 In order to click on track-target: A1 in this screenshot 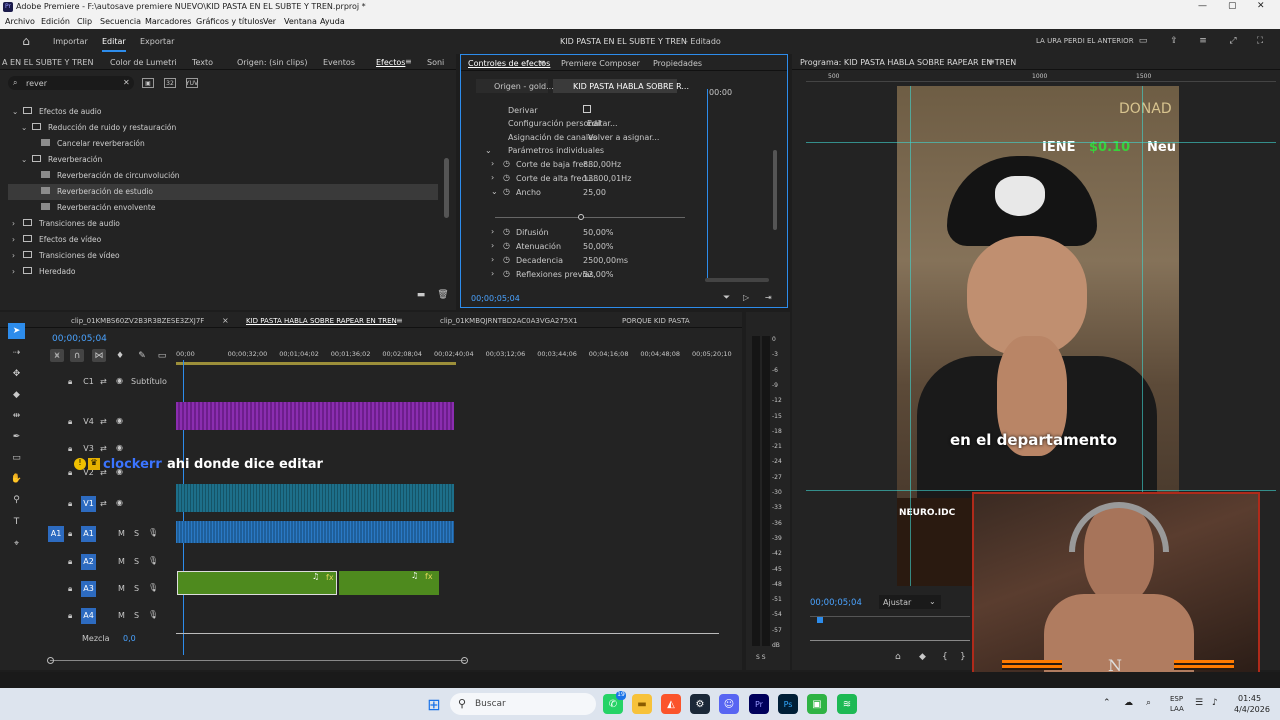, I will do `click(88, 534)`.